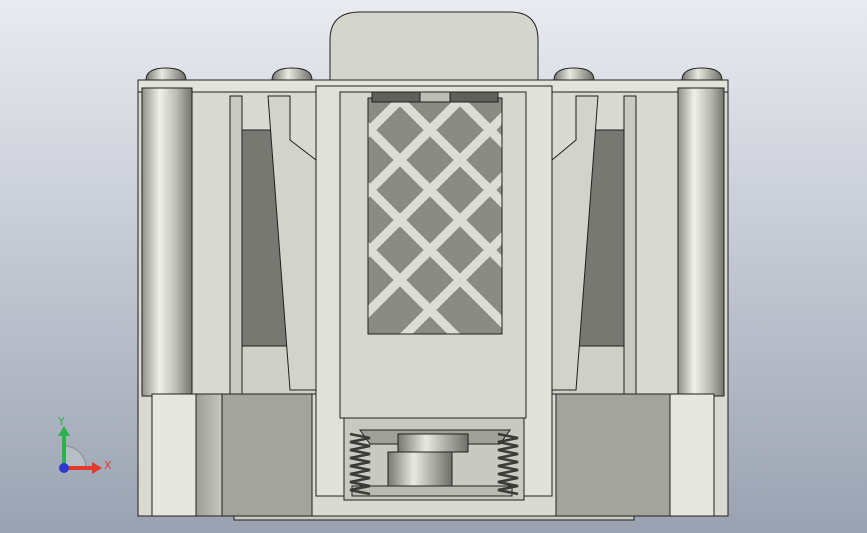 Image resolution: width=867 pixels, height=533 pixels. I want to click on side-wall-right, so click(630, 246).